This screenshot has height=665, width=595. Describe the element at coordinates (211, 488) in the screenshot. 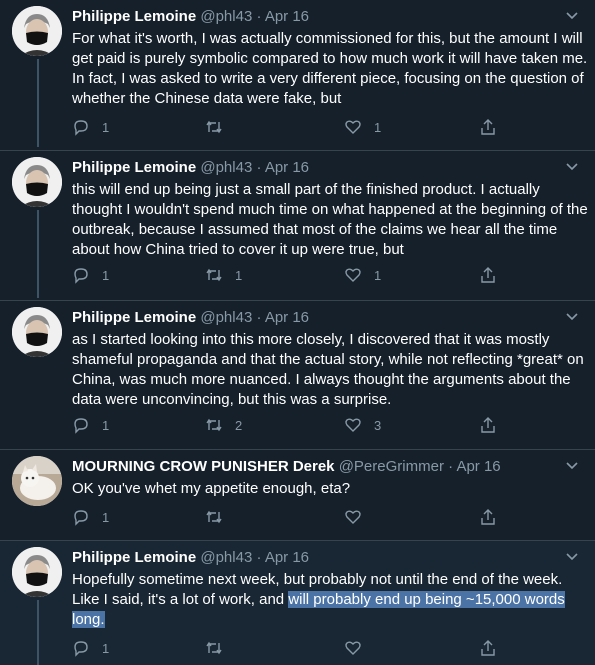

I see `tweet-text: OK you've whet my appetite enough, eta?` at that location.